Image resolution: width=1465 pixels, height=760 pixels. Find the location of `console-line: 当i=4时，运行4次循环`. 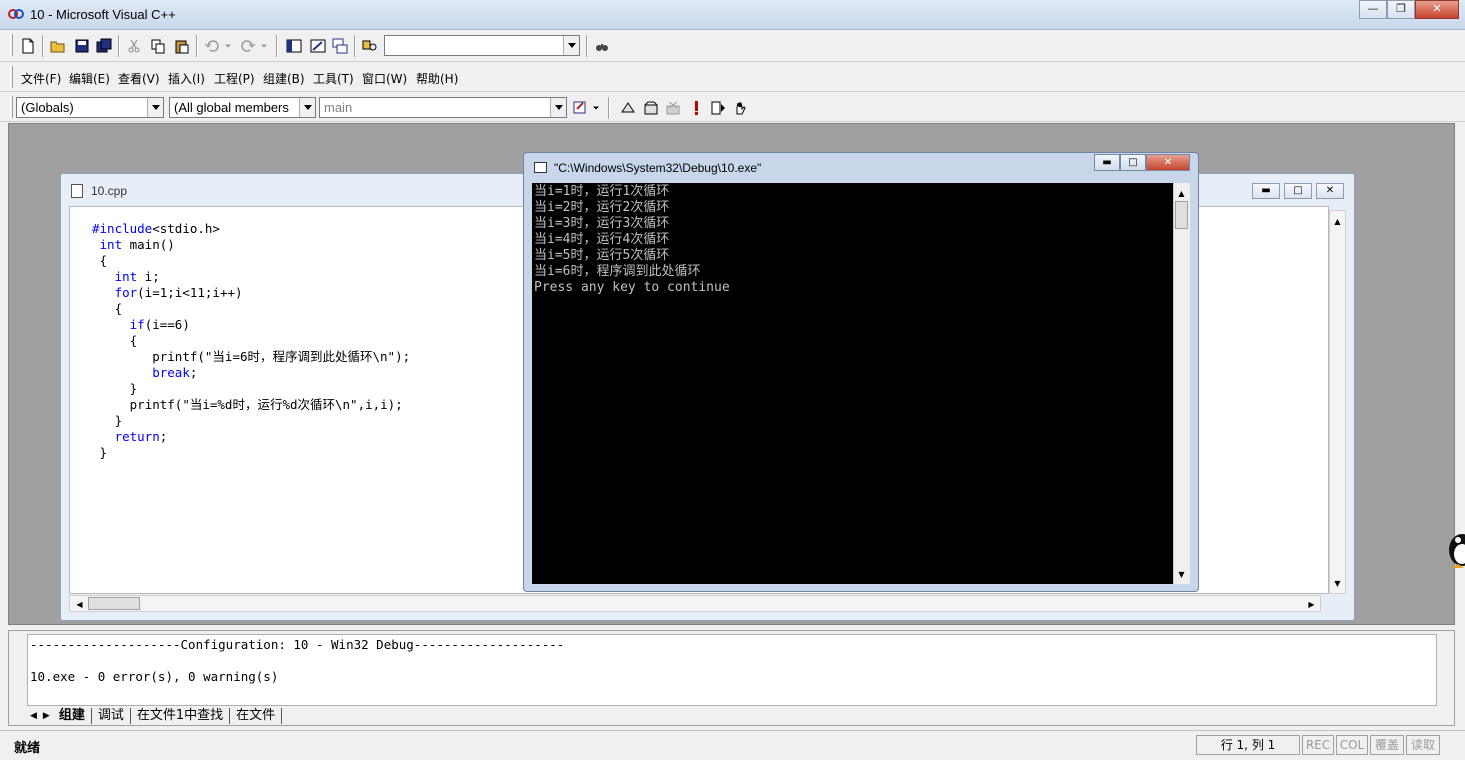

console-line: 当i=4时，运行4次循环 is located at coordinates (602, 239).